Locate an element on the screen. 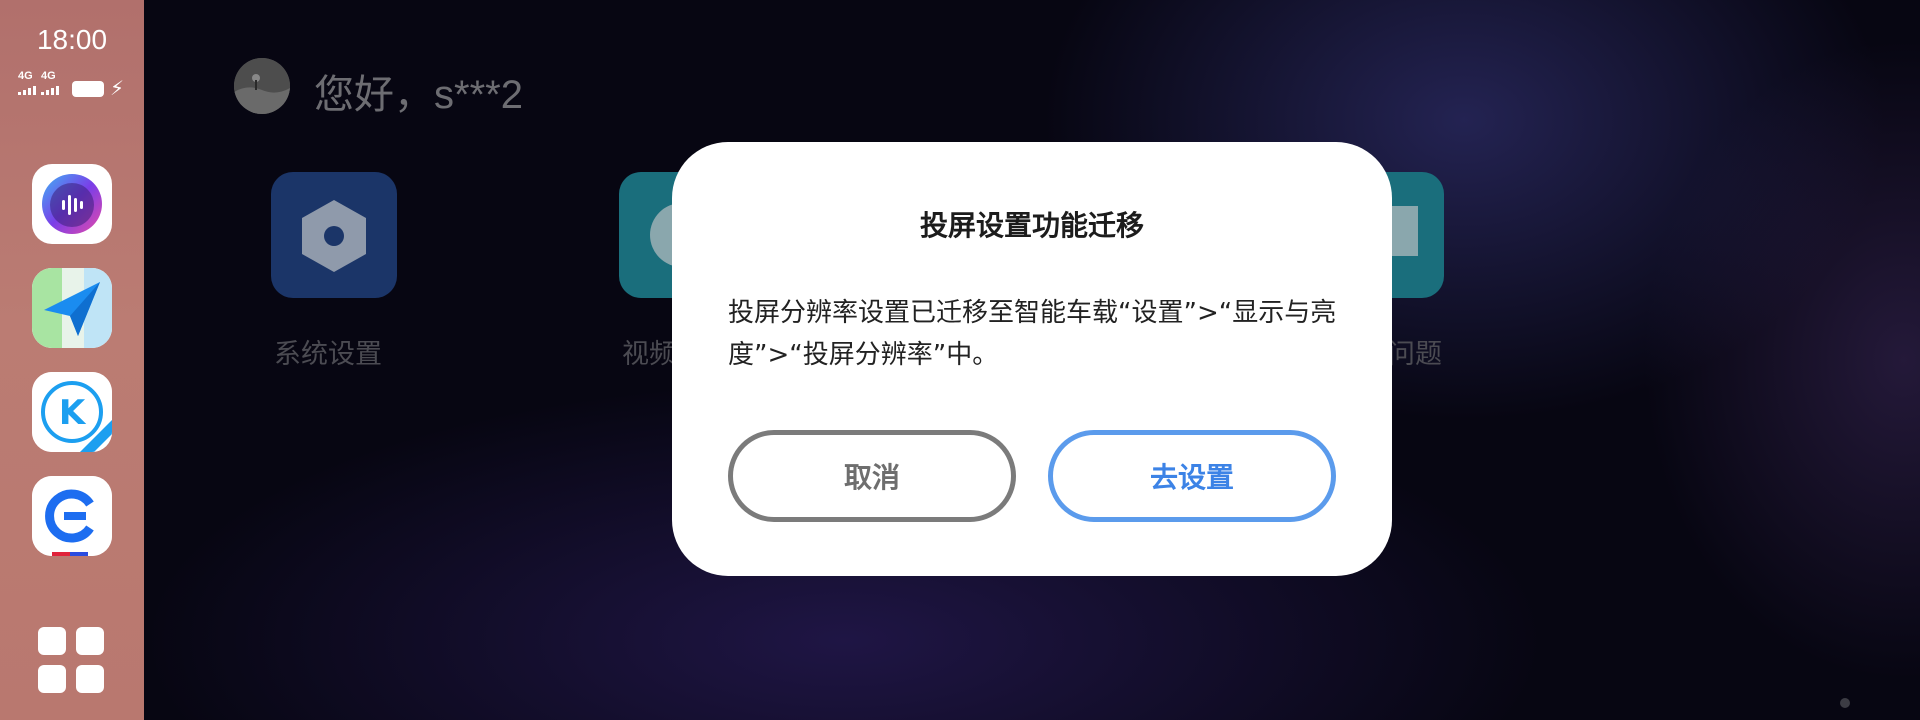 This screenshot has width=1920, height=720. video-label: 视频 is located at coordinates (649, 354).